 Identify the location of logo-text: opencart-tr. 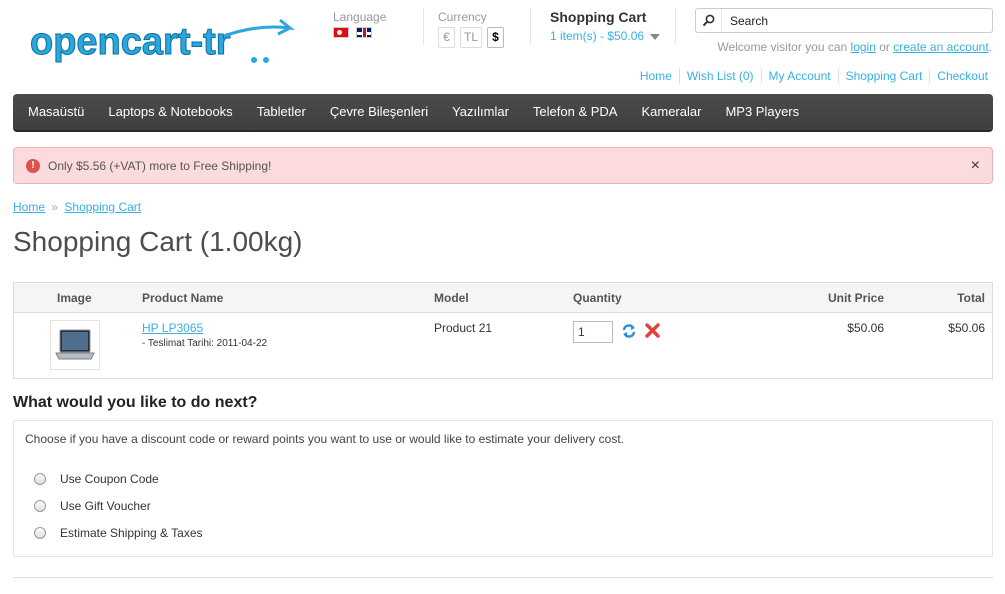
(130, 42).